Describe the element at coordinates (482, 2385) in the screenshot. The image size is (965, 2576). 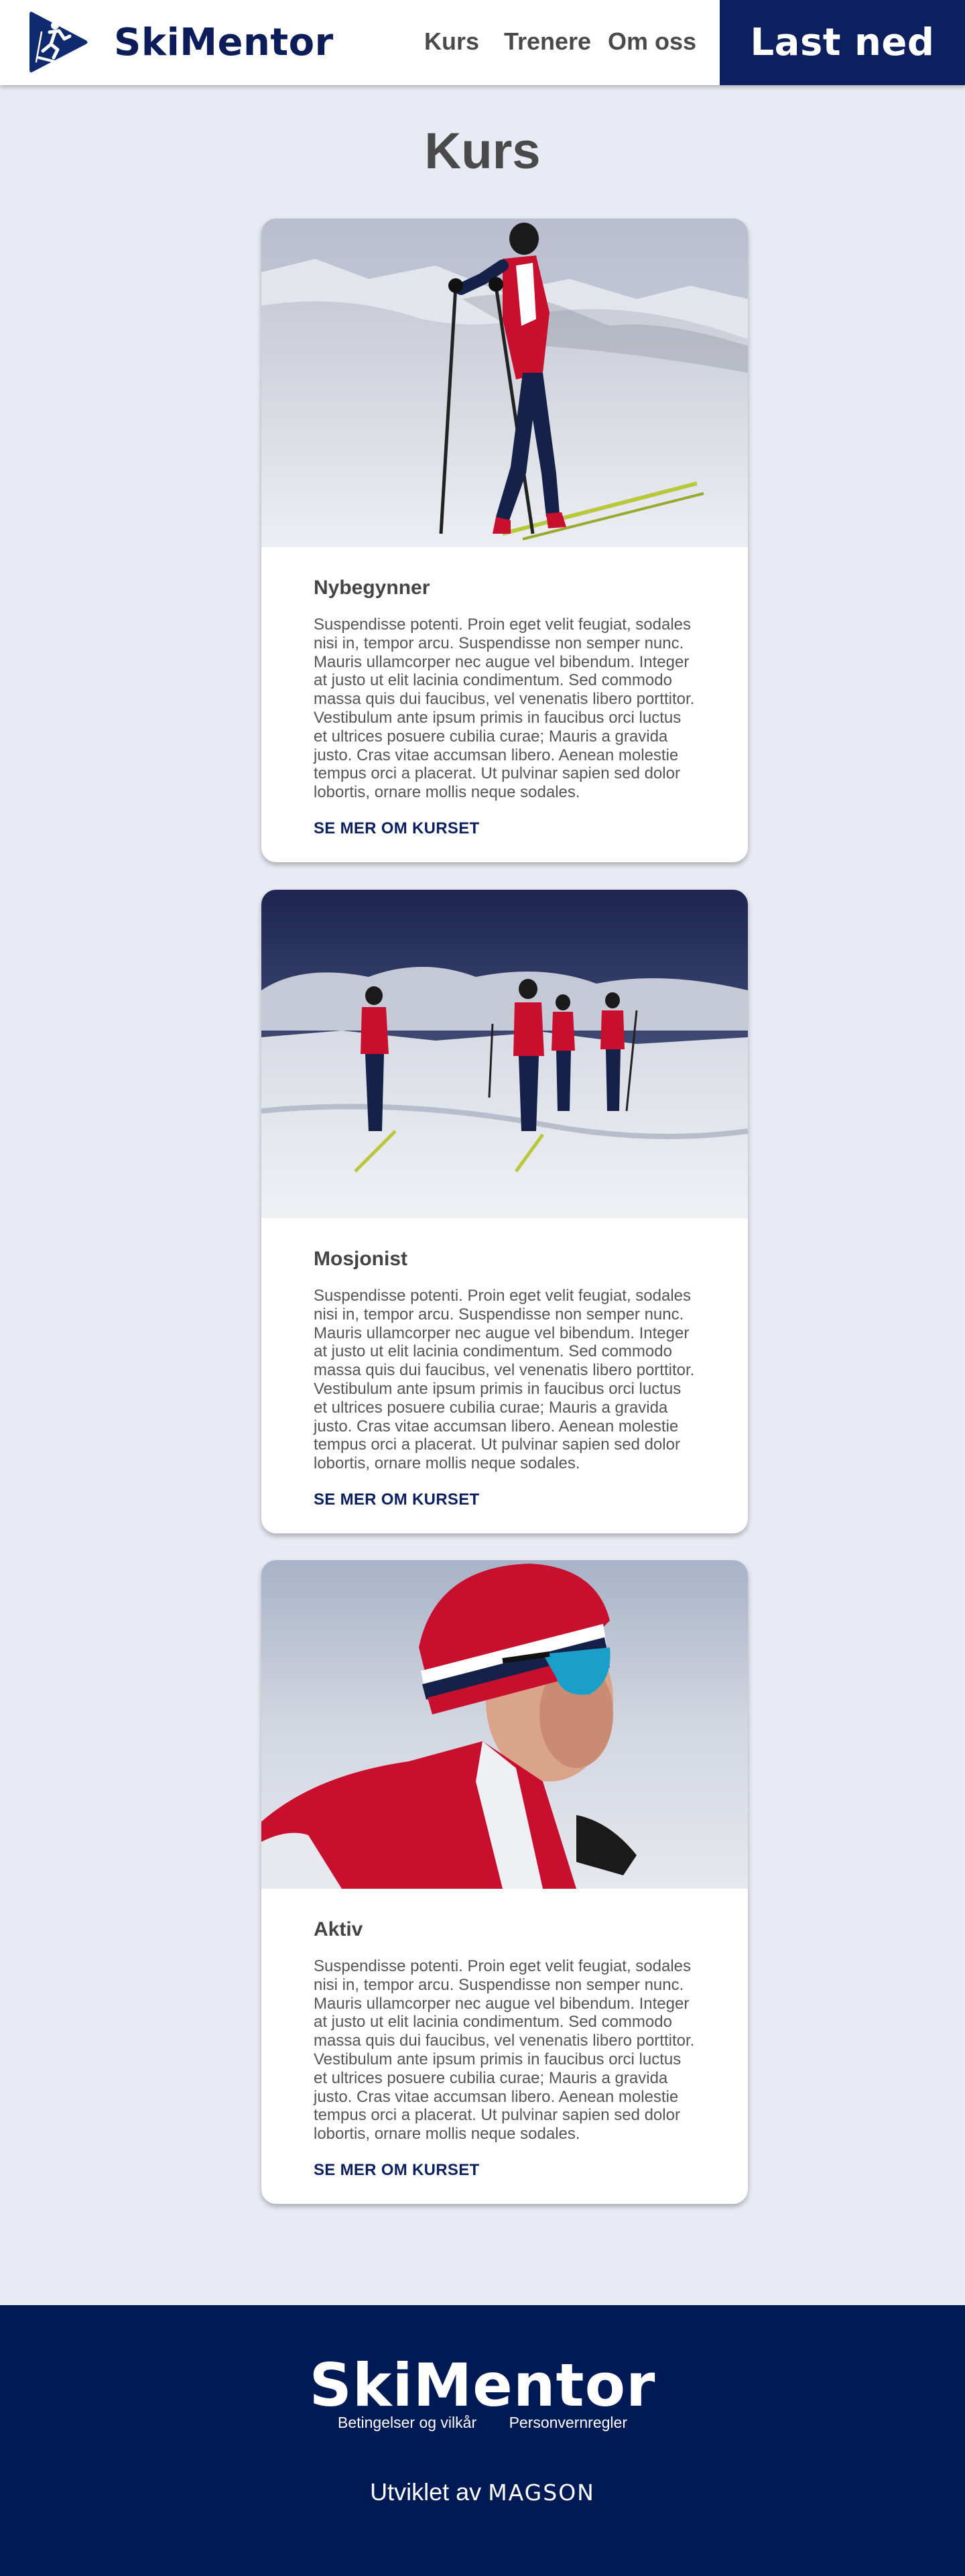
I see `footer-brand: SkiMentor` at that location.